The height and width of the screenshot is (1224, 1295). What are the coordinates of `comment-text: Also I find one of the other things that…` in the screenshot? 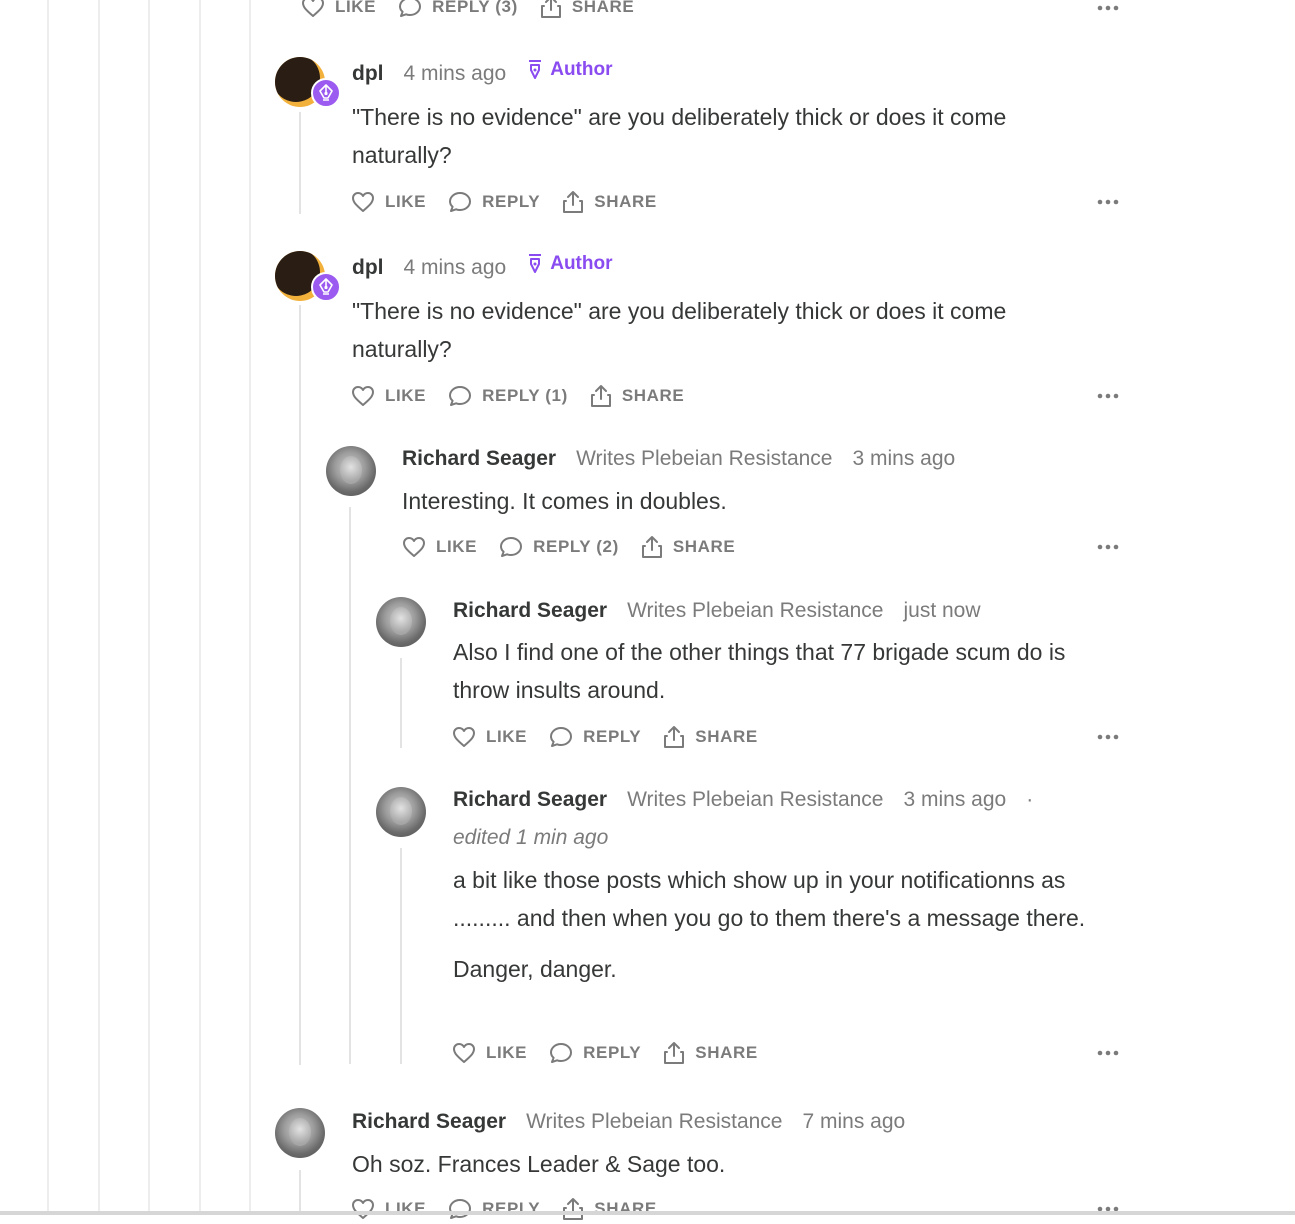 It's located at (759, 671).